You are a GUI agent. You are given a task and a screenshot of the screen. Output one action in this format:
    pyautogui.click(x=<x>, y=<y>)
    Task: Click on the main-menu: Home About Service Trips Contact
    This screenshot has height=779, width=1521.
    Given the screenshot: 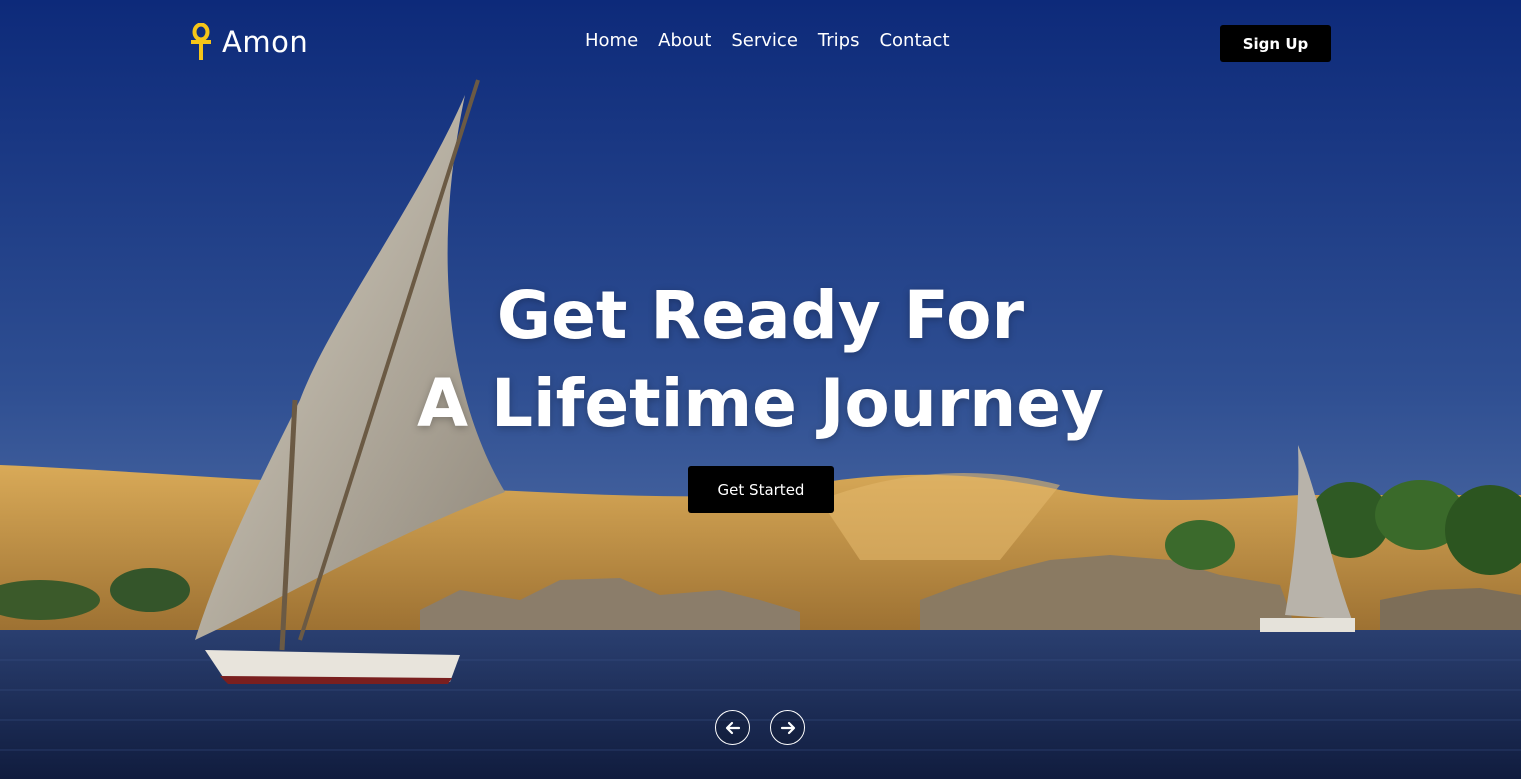 What is the action you would take?
    pyautogui.click(x=767, y=40)
    